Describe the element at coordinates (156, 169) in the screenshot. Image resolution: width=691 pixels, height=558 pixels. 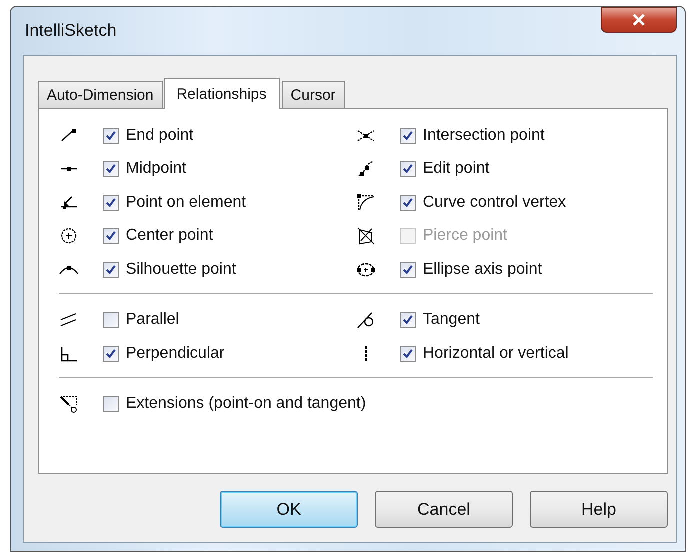
I see `option-label: Midpoint` at that location.